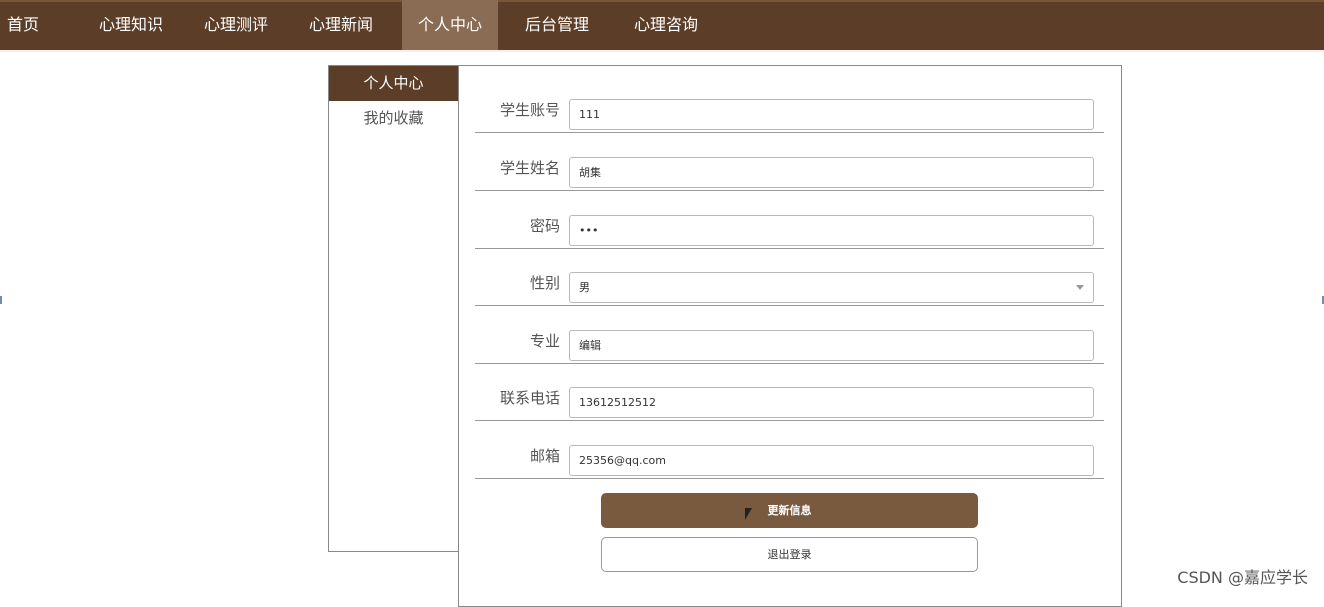 Image resolution: width=1324 pixels, height=607 pixels. I want to click on side-item-favorites: 我的收藏, so click(393, 118).